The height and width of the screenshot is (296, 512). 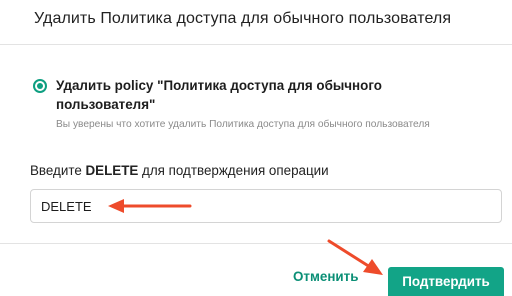 What do you see at coordinates (256, 243) in the screenshot?
I see `footer-divider` at bounding box center [256, 243].